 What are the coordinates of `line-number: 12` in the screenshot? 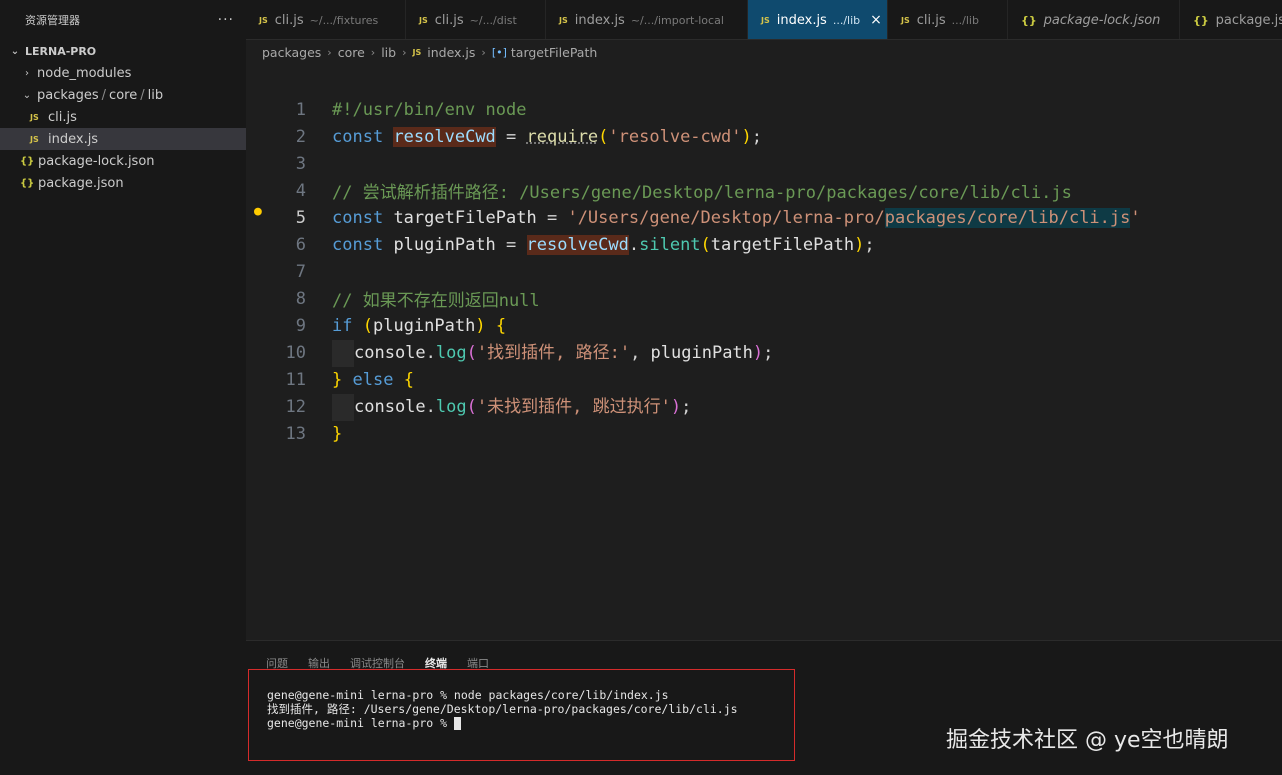 It's located at (295, 406).